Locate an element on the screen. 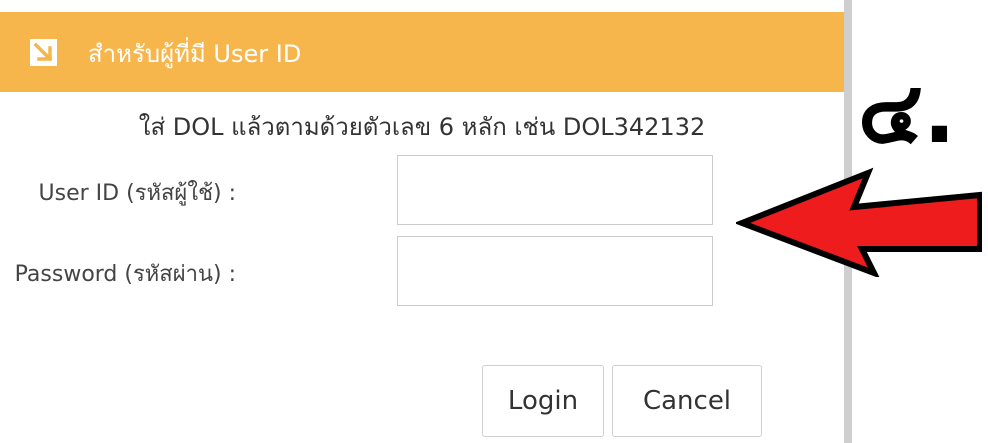 This screenshot has width=988, height=443. user-id-label: User ID (รหัสผู้ใช้) : is located at coordinates (137, 193).